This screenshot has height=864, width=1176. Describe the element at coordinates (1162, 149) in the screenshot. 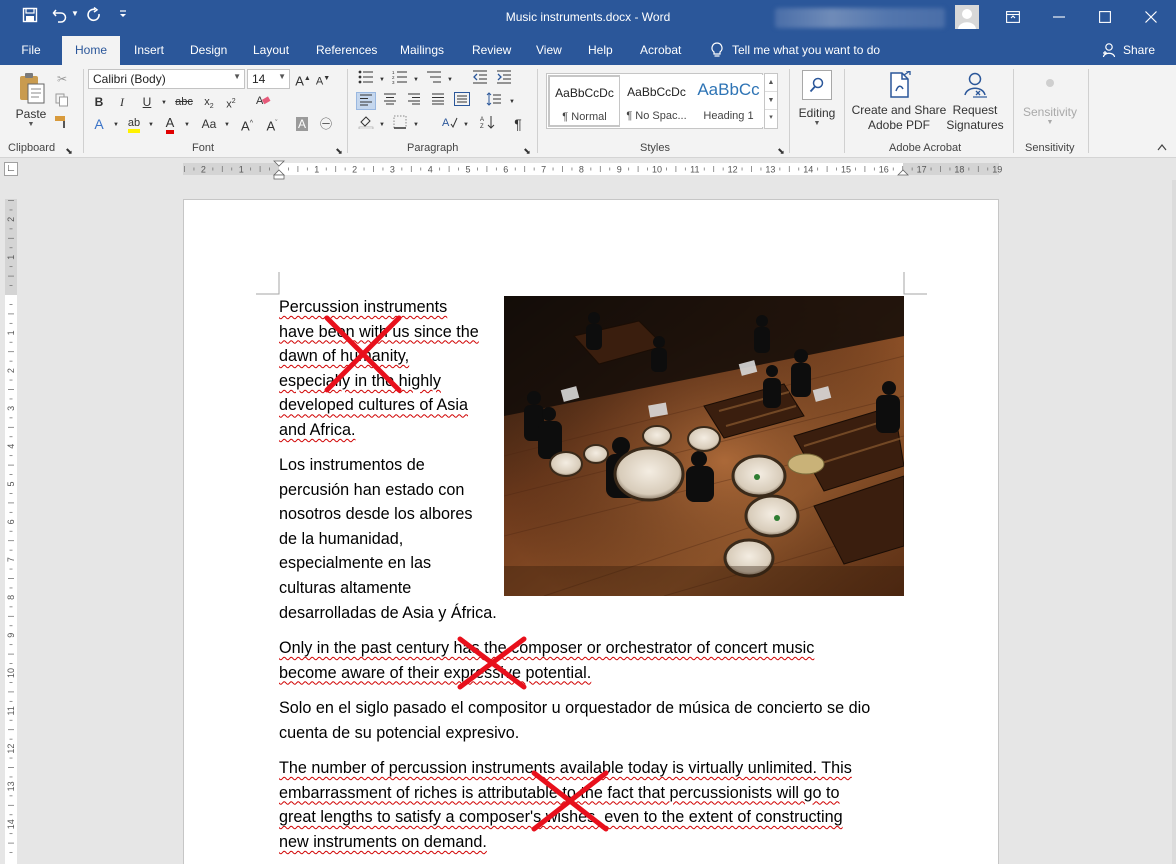

I see `collapse-ribbon-icon` at that location.